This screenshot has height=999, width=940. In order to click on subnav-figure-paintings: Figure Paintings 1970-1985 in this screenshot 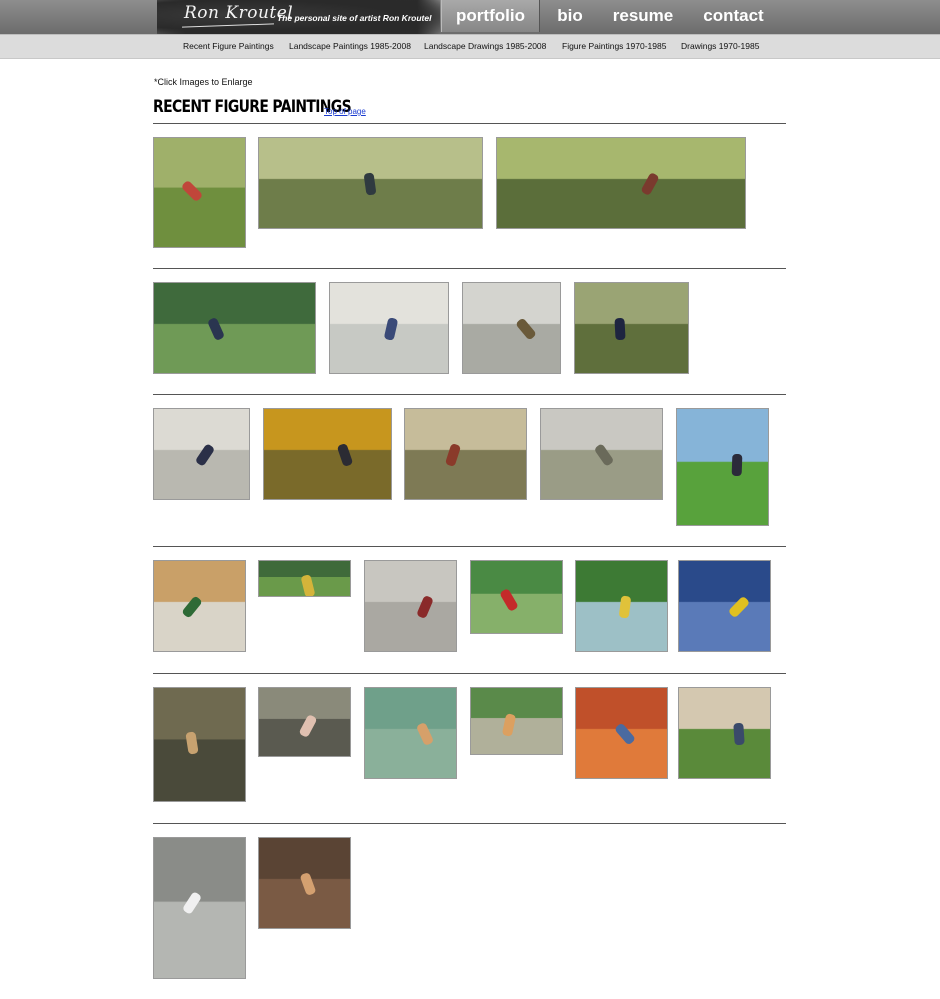, I will do `click(614, 46)`.